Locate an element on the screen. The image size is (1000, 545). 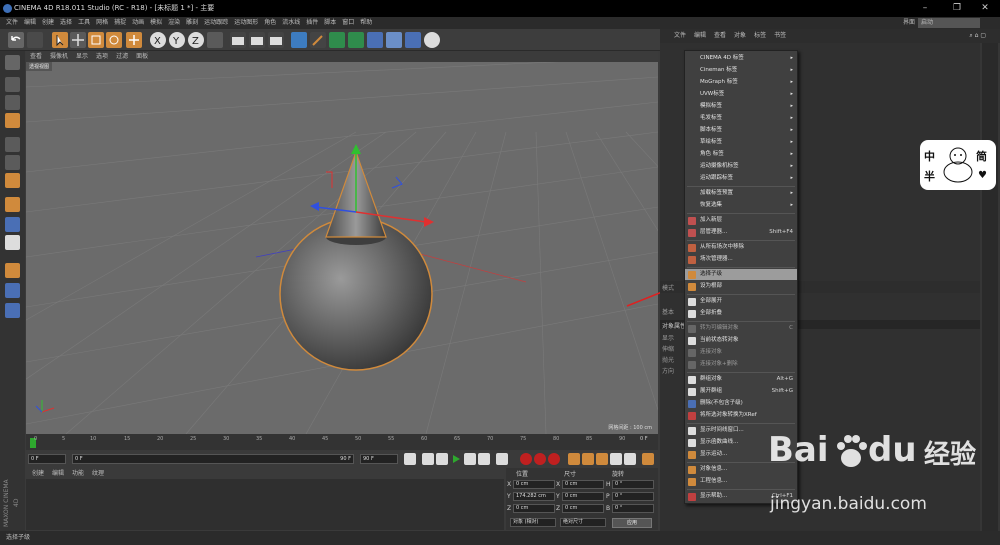
record-active-icon is located at coordinates (526, 459).